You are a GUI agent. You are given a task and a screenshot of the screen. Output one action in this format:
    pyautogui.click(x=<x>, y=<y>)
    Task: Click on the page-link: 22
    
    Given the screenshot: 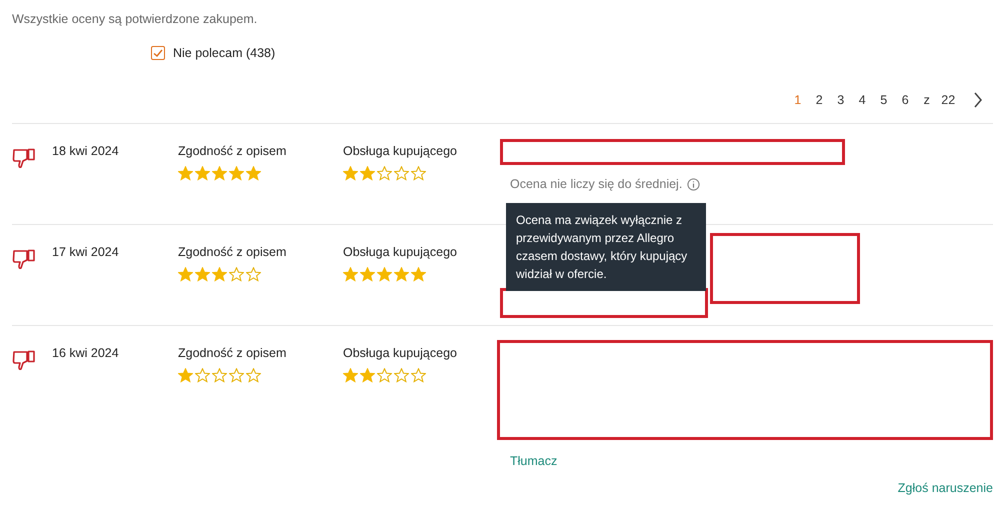 What is the action you would take?
    pyautogui.click(x=948, y=100)
    